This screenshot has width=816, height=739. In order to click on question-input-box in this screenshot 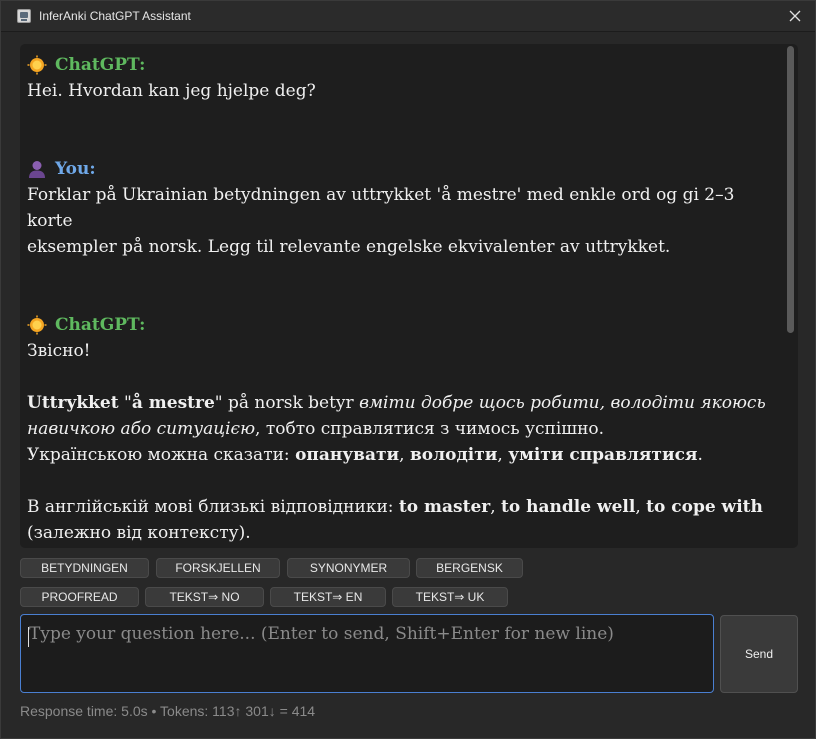, I will do `click(367, 653)`.